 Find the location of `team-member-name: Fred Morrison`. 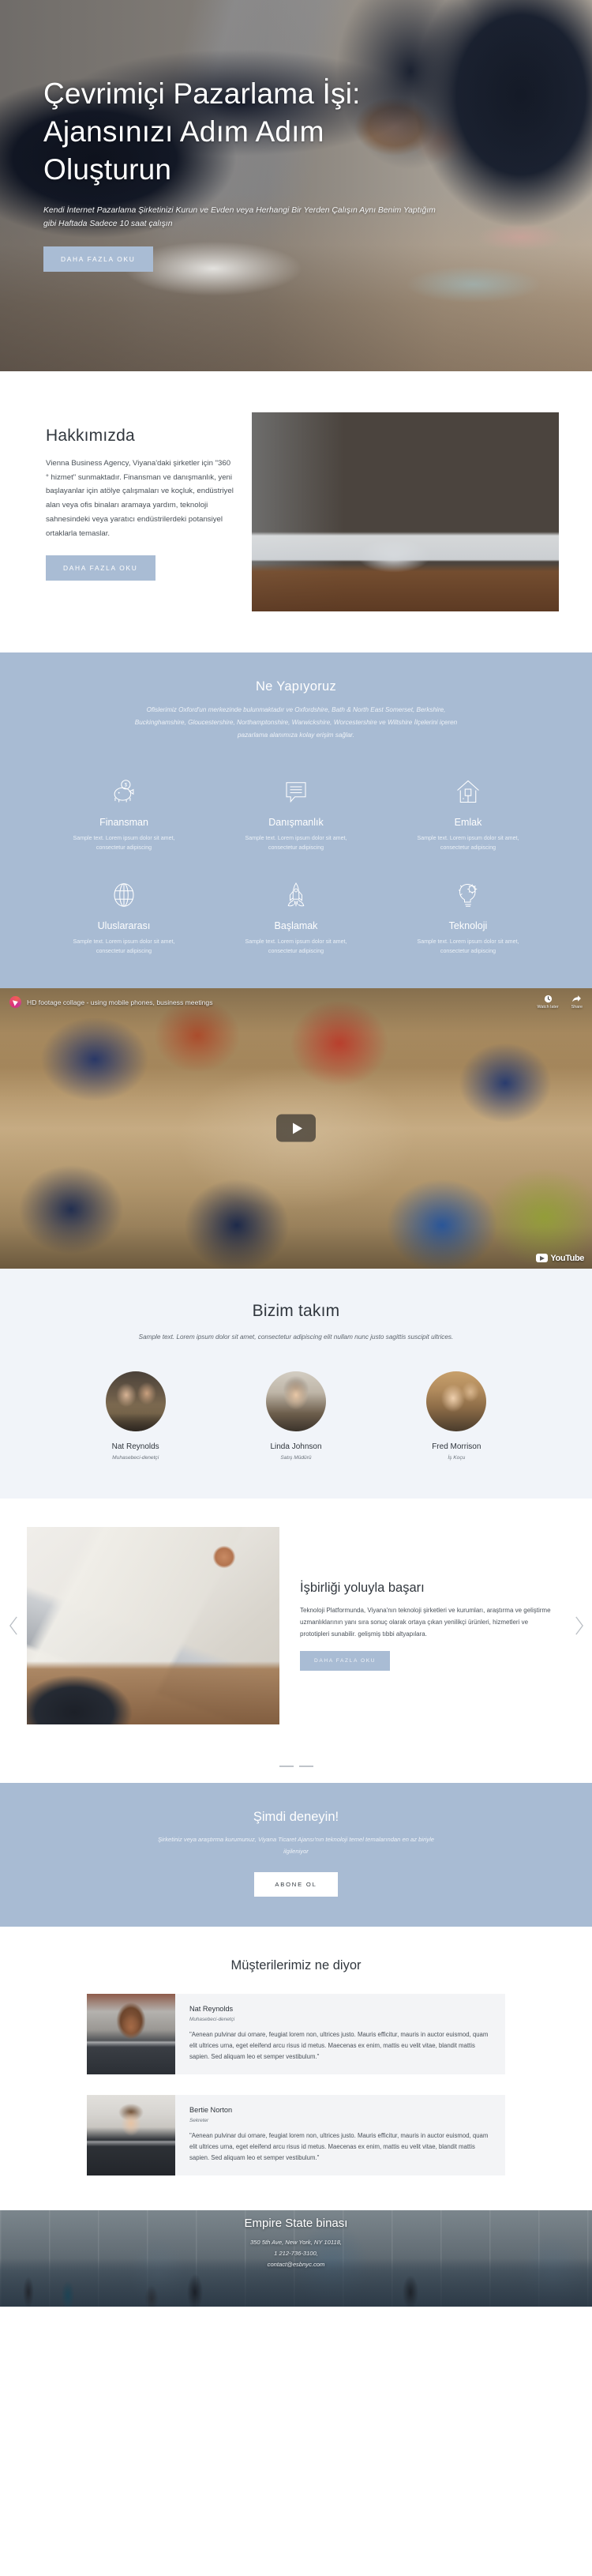

team-member-name: Fred Morrison is located at coordinates (456, 1447).